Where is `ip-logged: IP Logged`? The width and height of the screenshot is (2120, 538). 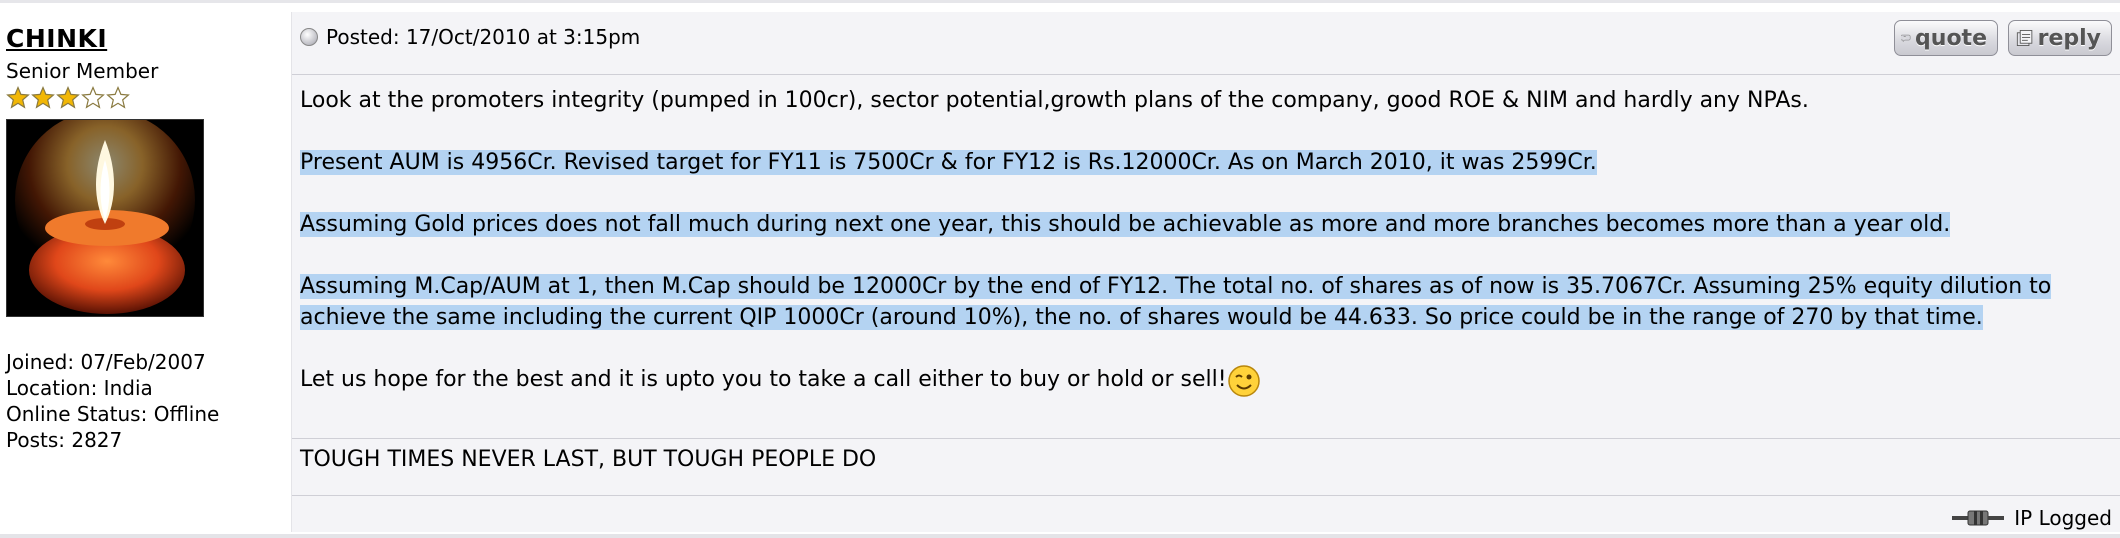
ip-logged: IP Logged is located at coordinates (2032, 518).